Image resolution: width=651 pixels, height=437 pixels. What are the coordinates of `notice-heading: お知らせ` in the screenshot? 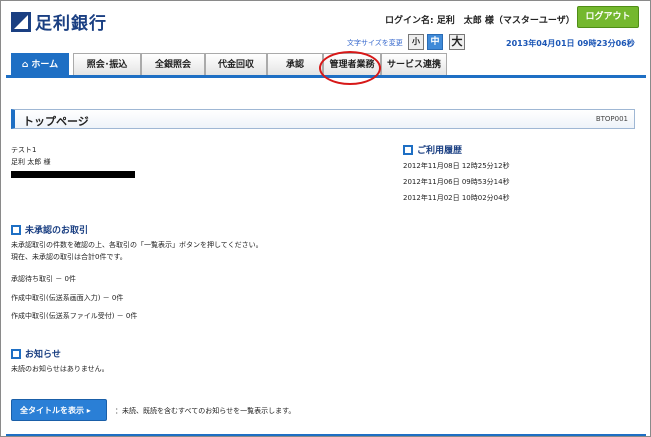 It's located at (36, 353).